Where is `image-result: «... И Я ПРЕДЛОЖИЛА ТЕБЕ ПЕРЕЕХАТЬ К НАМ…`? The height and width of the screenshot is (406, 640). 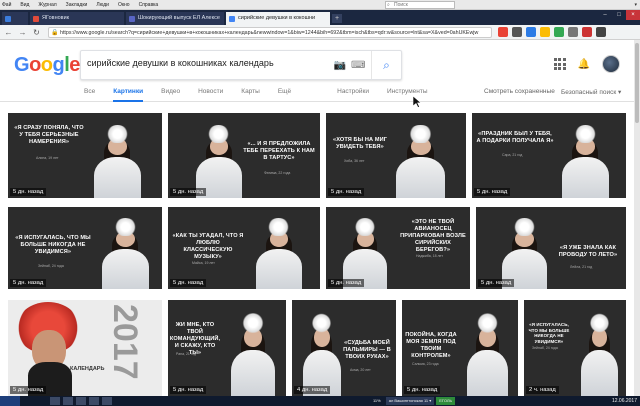 image-result: «... И Я ПРЕДЛОЖИЛА ТЕБЕ ПЕРЕЕХАТЬ К НАМ… is located at coordinates (244, 155).